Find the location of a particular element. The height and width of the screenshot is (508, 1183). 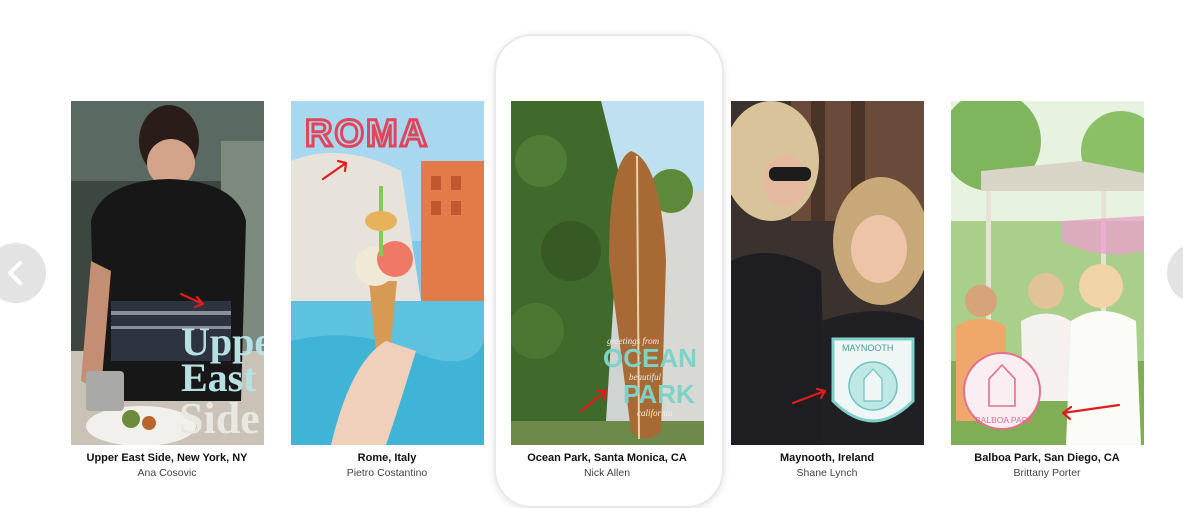

caption-author: Brittany Porter is located at coordinates (1047, 473).